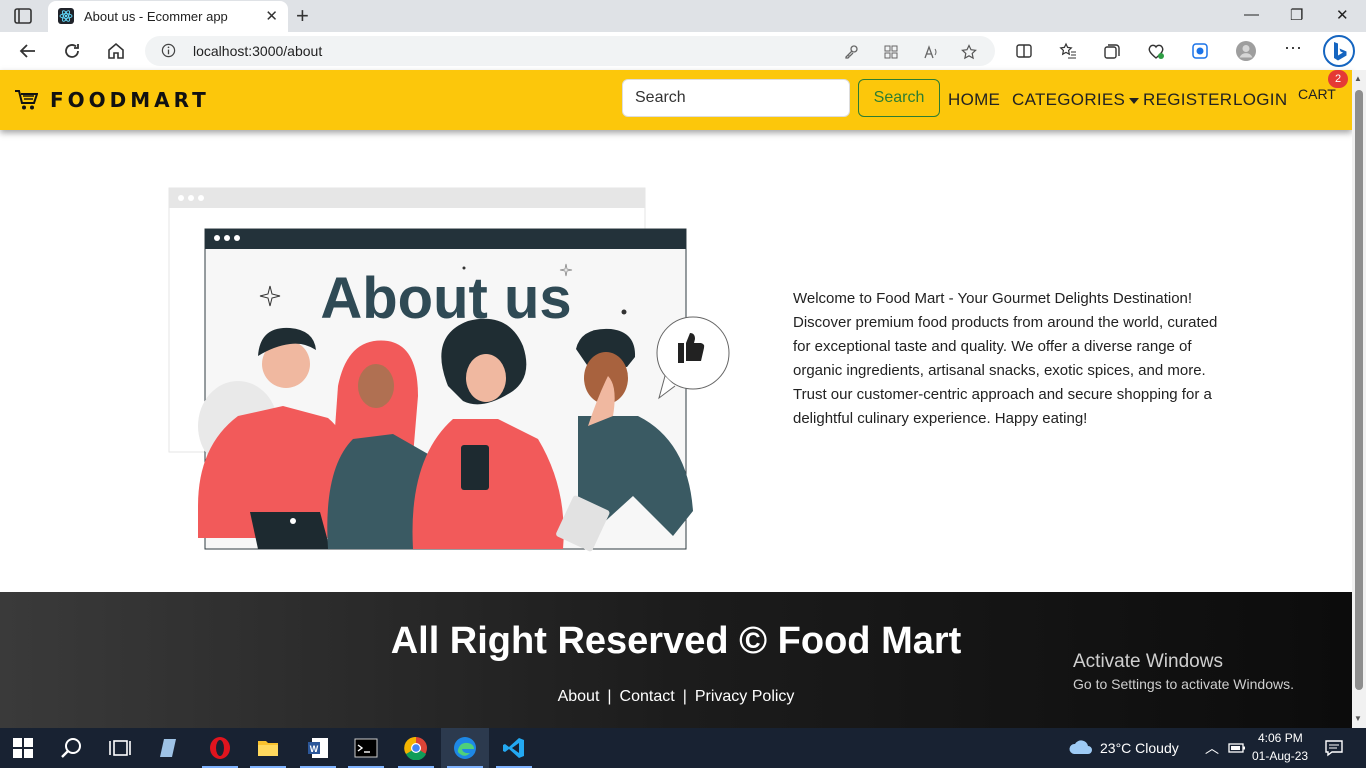 The height and width of the screenshot is (768, 1366). What do you see at coordinates (1251, 14) in the screenshot?
I see `minimize-icon: —` at bounding box center [1251, 14].